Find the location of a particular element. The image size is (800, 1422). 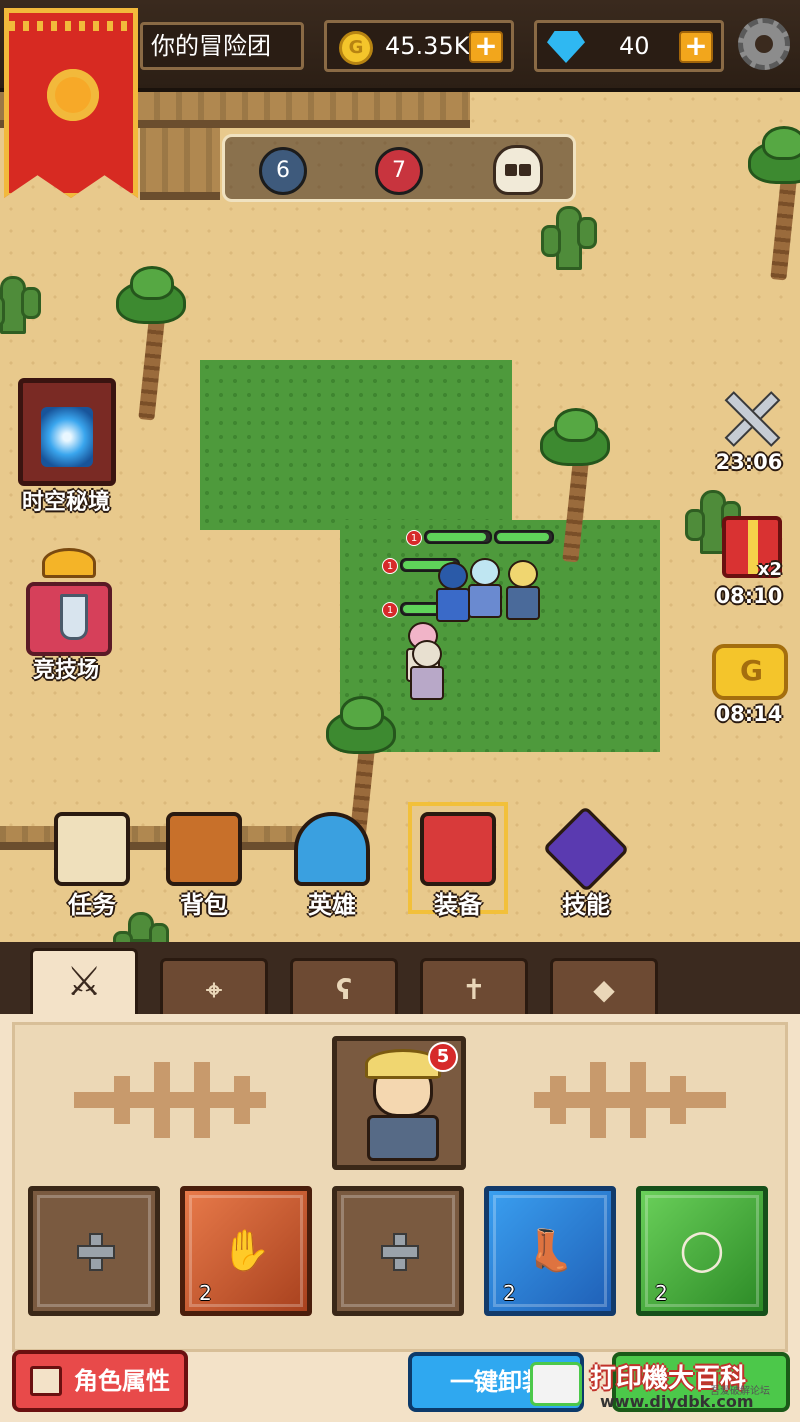

gift-timer-text: 08:10 is located at coordinates (749, 596).